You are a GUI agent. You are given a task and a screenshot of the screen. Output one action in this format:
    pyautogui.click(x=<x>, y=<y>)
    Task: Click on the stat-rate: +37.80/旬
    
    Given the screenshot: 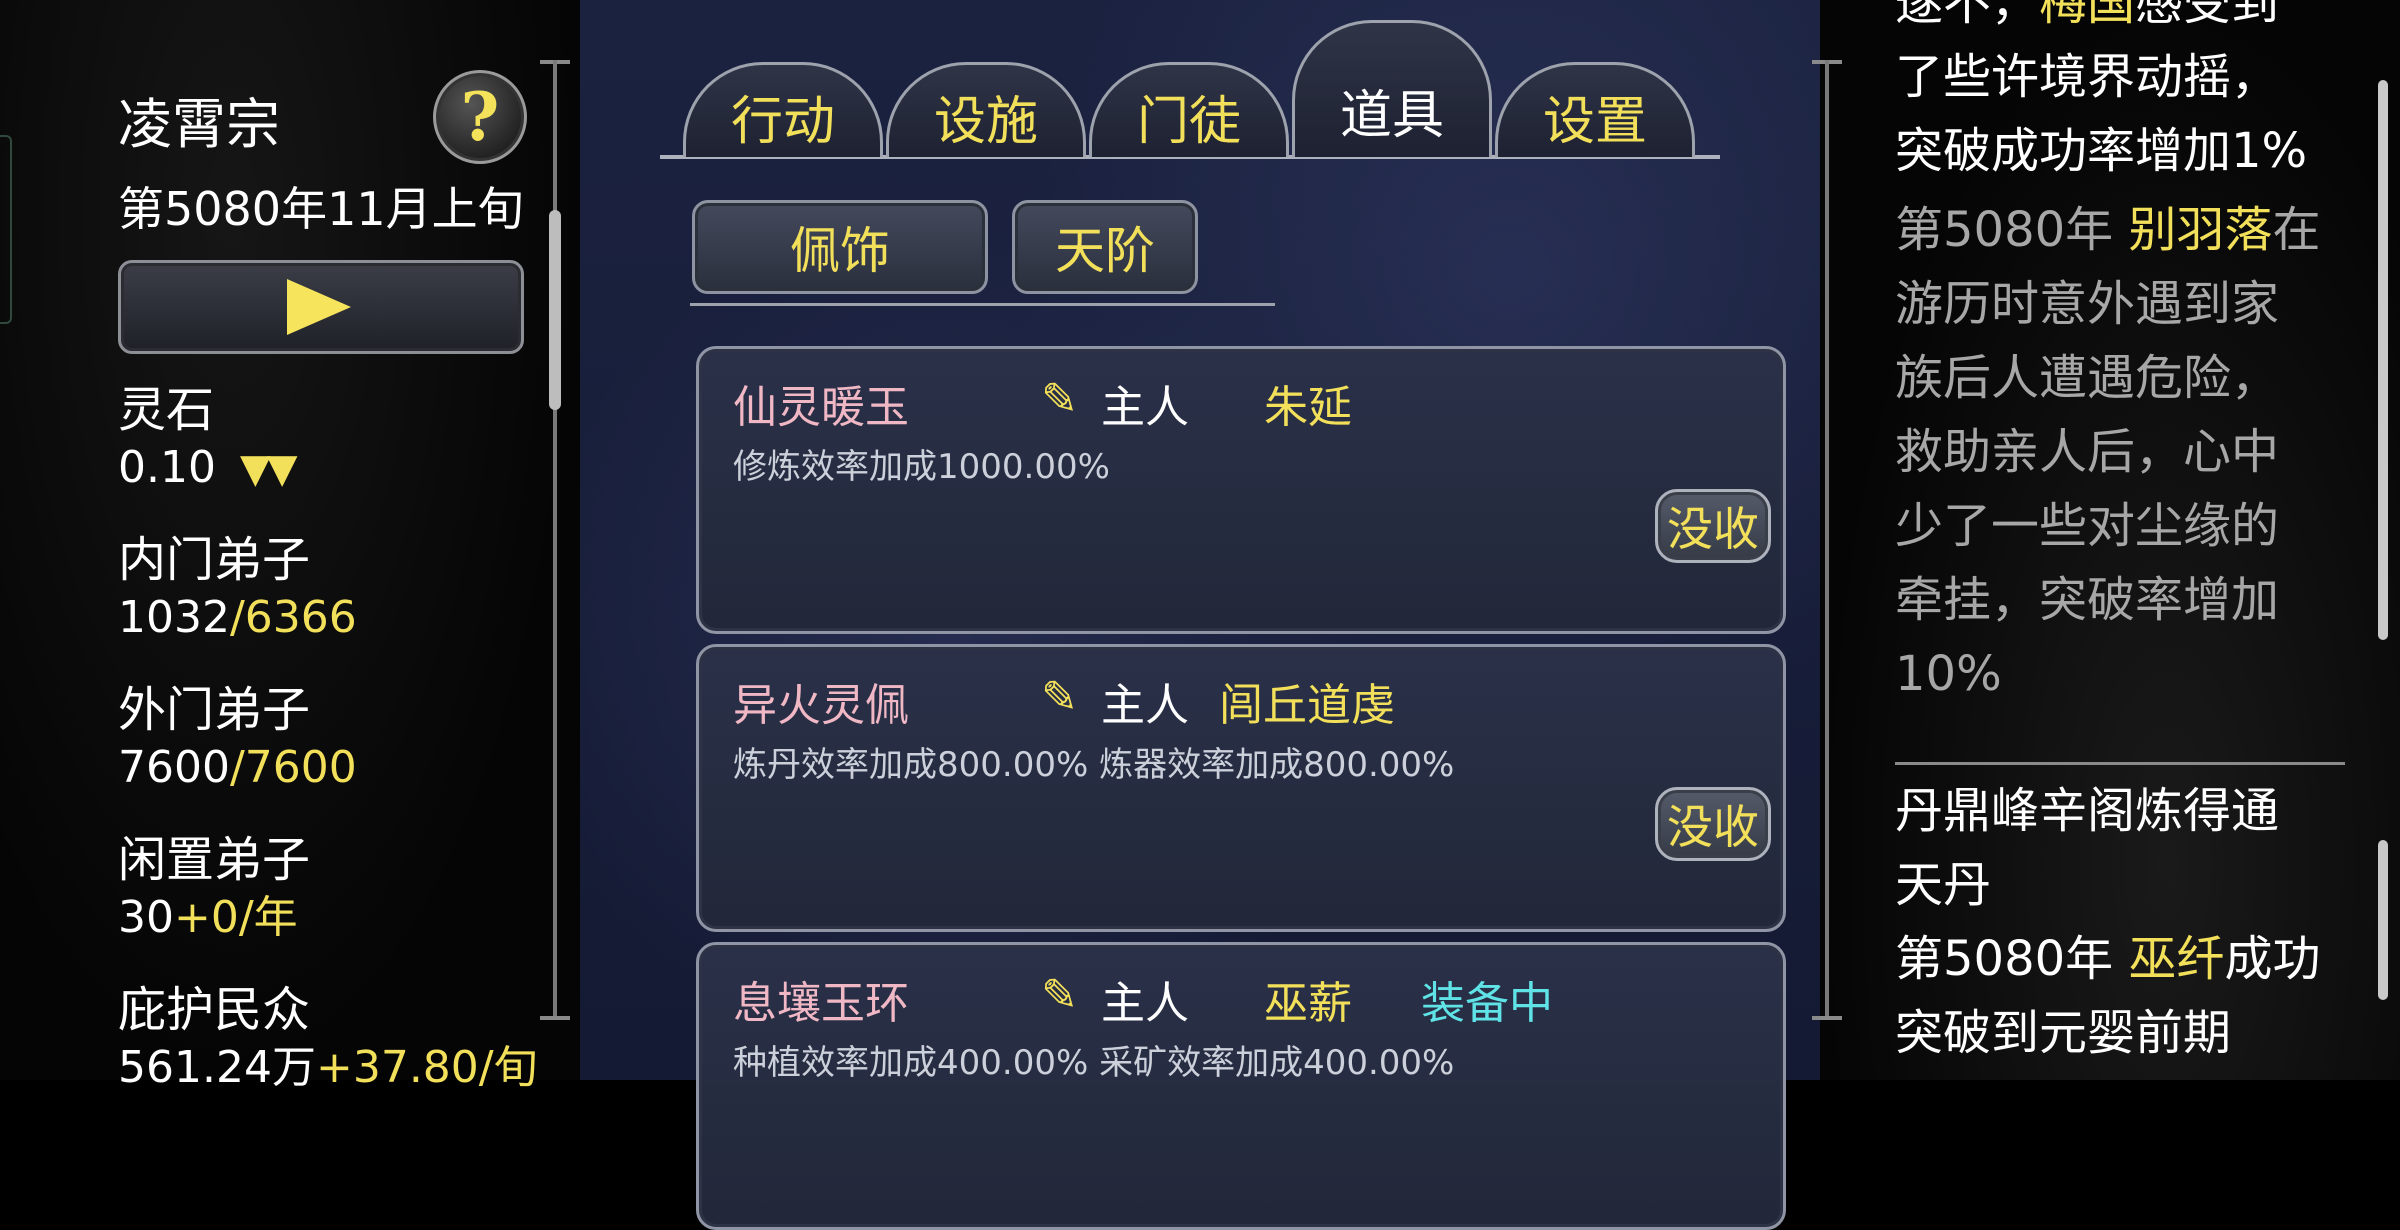 What is the action you would take?
    pyautogui.click(x=426, y=1067)
    